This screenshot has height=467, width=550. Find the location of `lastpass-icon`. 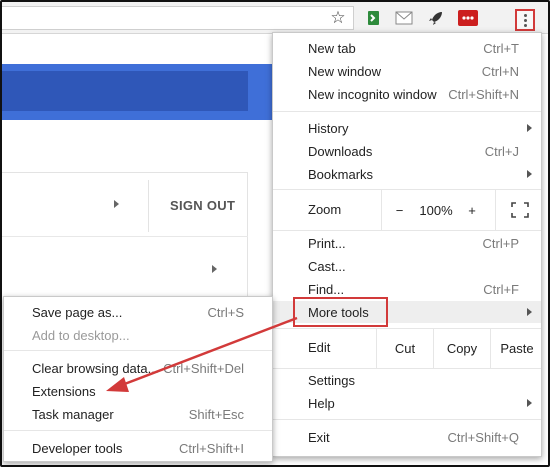

lastpass-icon is located at coordinates (468, 18).